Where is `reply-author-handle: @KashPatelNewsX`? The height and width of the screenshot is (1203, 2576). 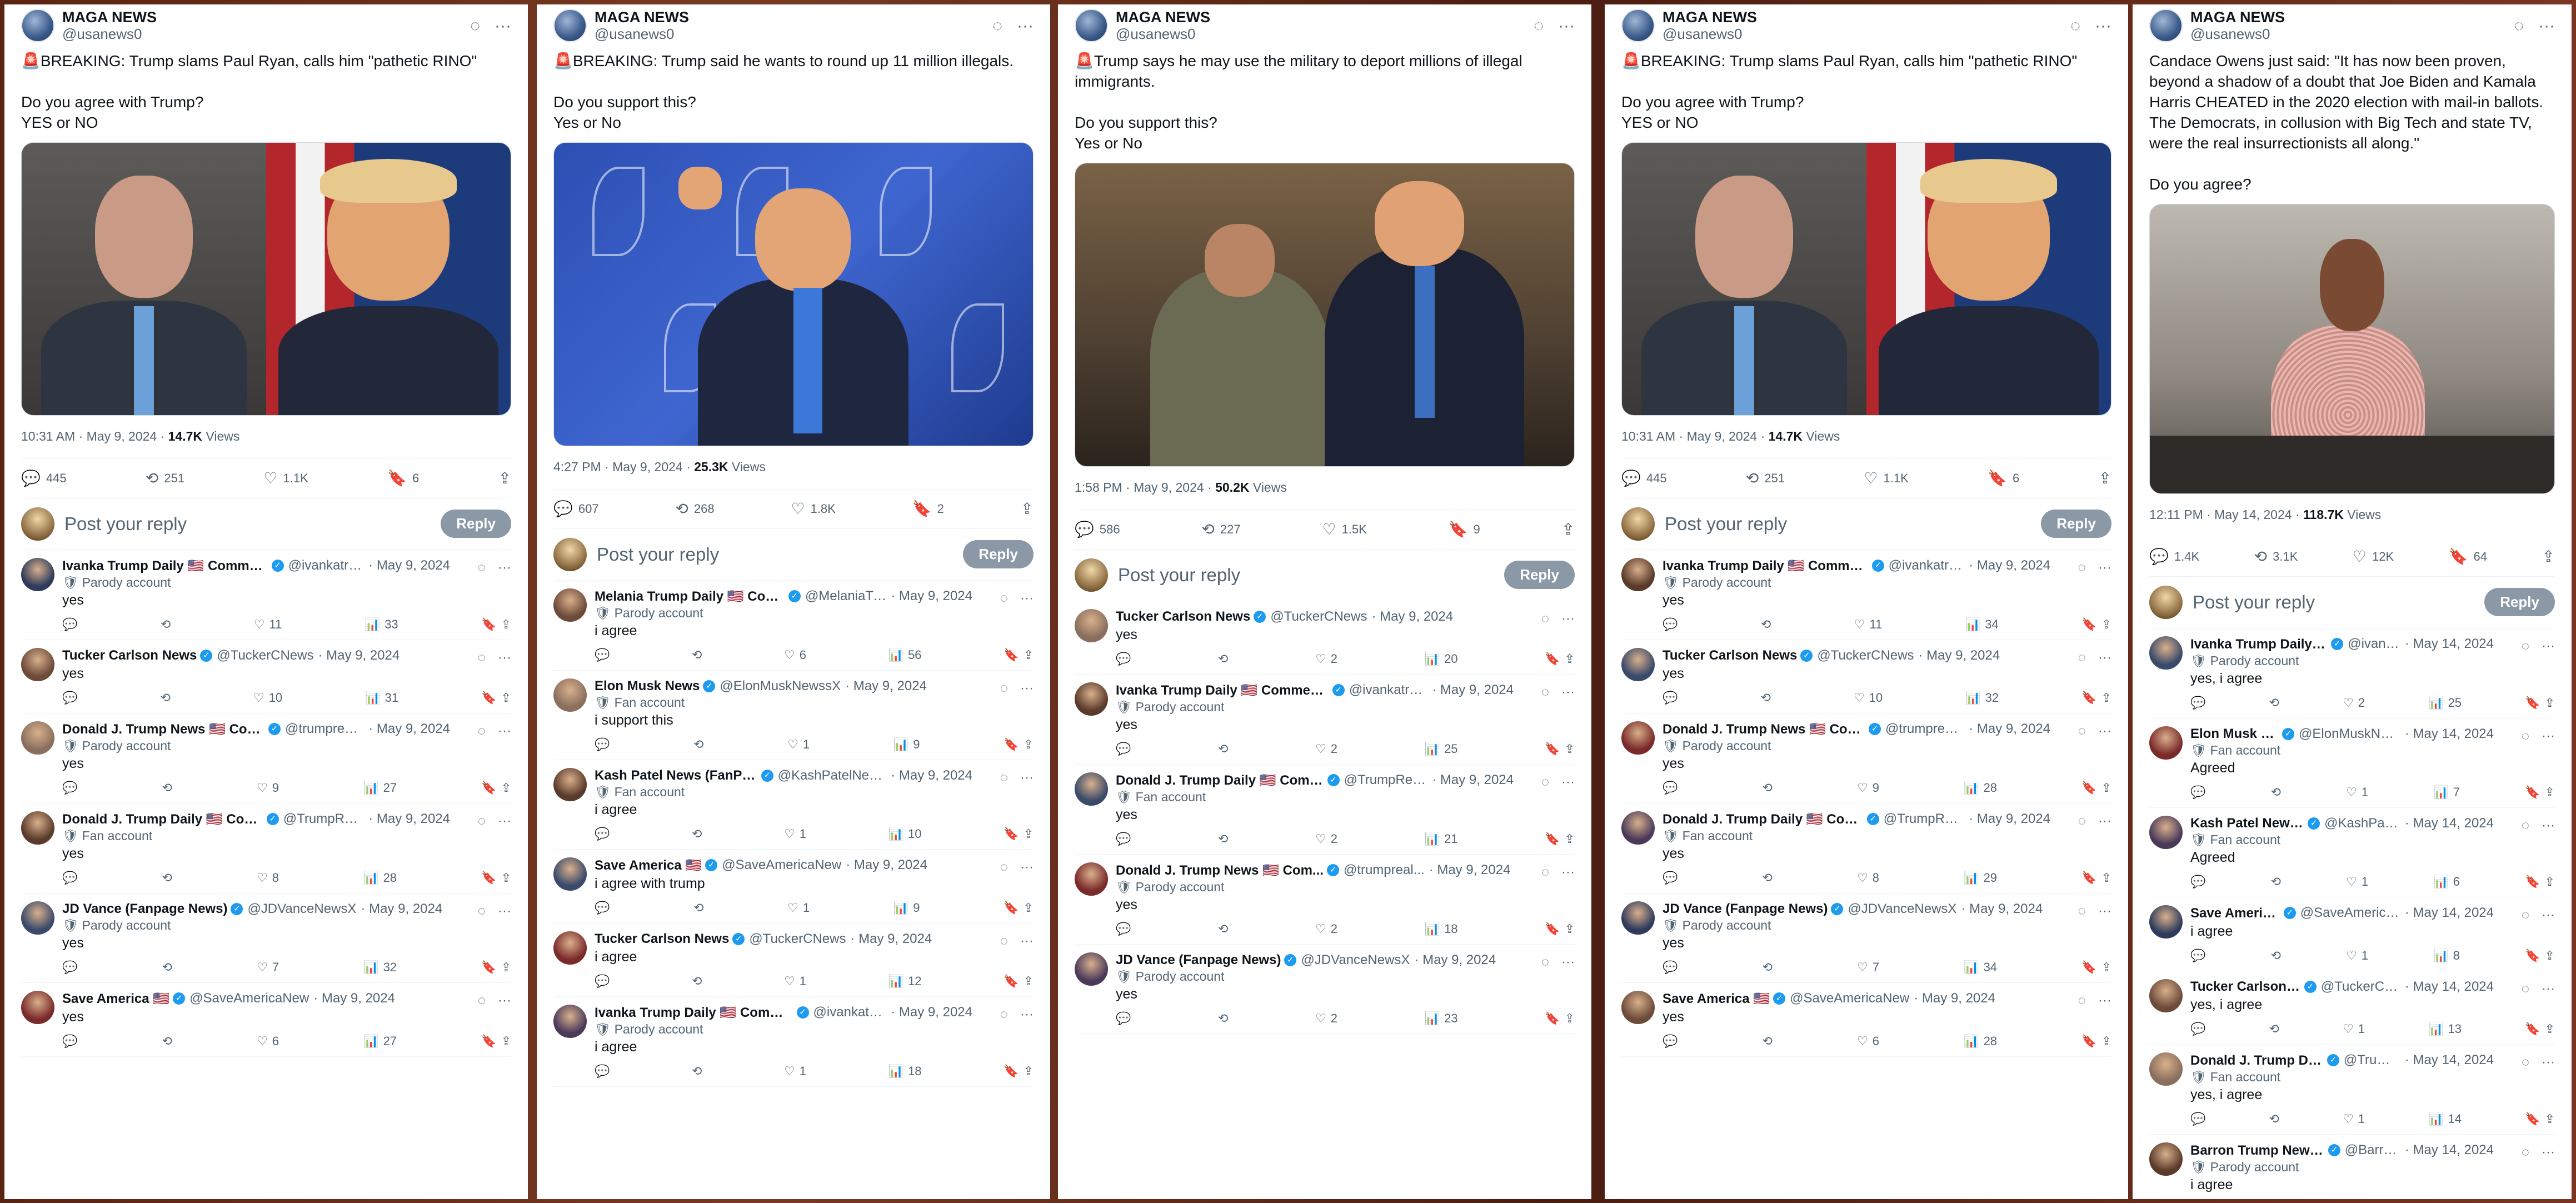
reply-author-handle: @KashPatelNewsX is located at coordinates (2362, 824).